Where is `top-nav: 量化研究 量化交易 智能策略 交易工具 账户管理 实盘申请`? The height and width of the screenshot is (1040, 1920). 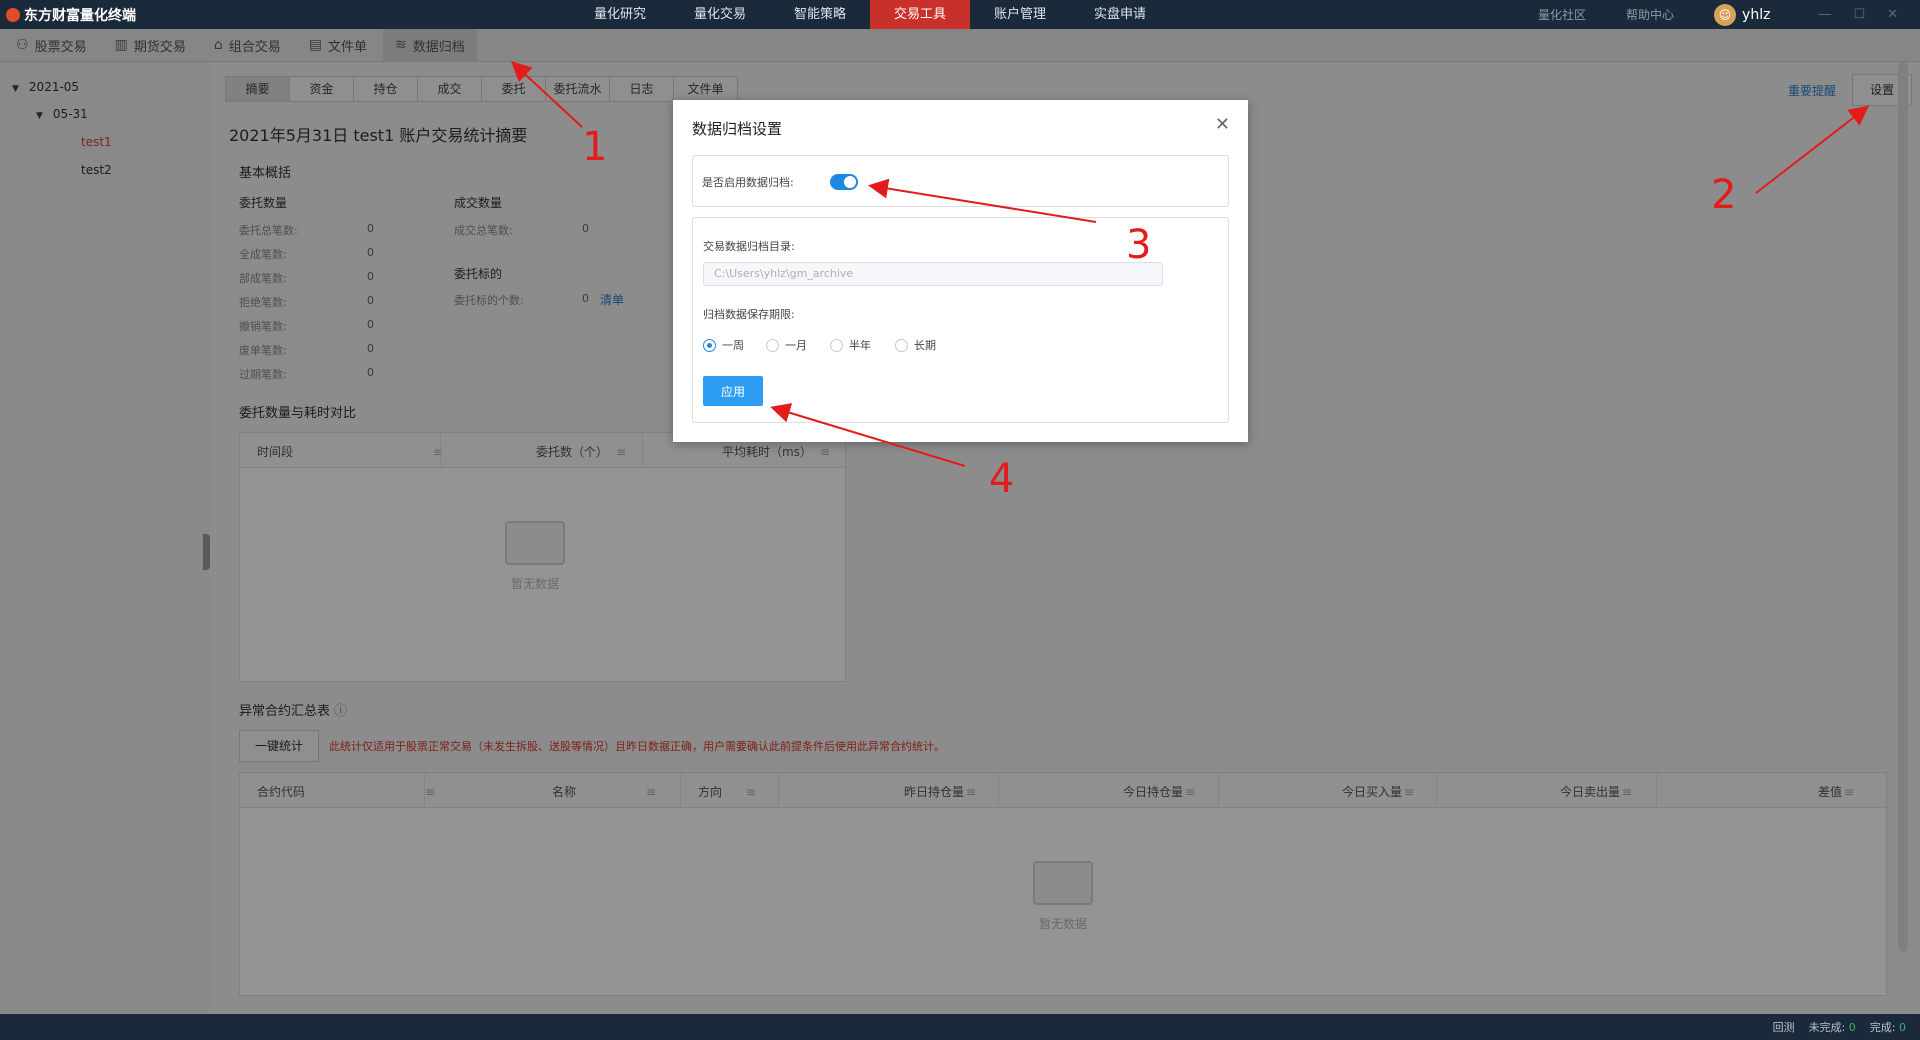 top-nav: 量化研究 量化交易 智能策略 交易工具 账户管理 实盘申请 is located at coordinates (870, 14).